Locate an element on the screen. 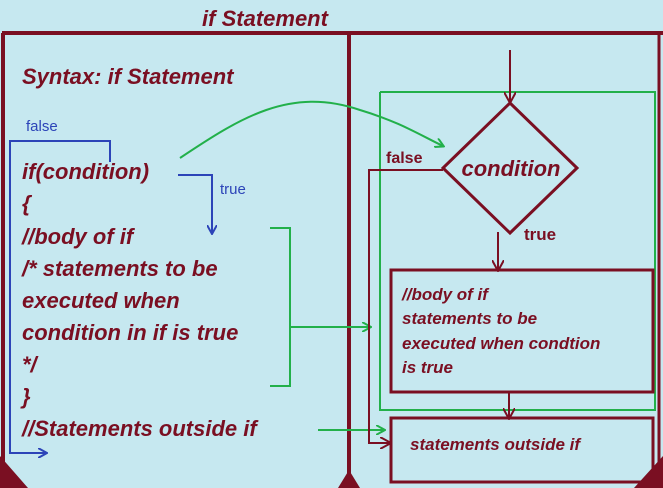  code-line: executed when is located at coordinates (101, 300).